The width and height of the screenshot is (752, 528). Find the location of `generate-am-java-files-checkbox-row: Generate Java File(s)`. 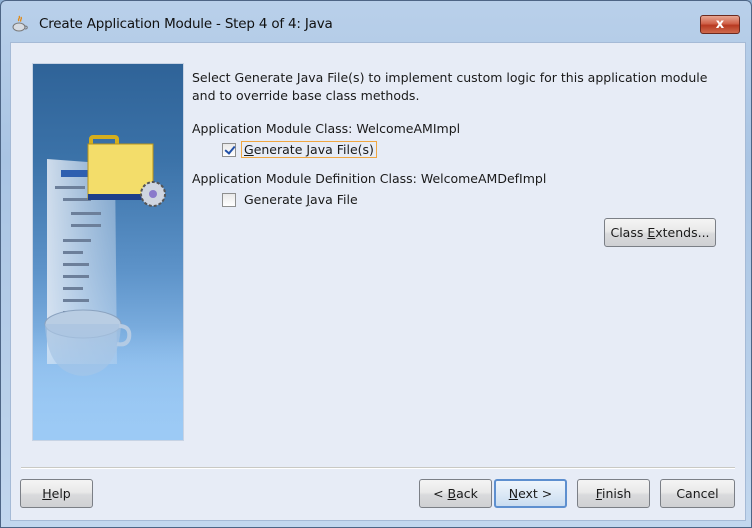

generate-am-java-files-checkbox-row: Generate Java File(s) is located at coordinates (299, 149).